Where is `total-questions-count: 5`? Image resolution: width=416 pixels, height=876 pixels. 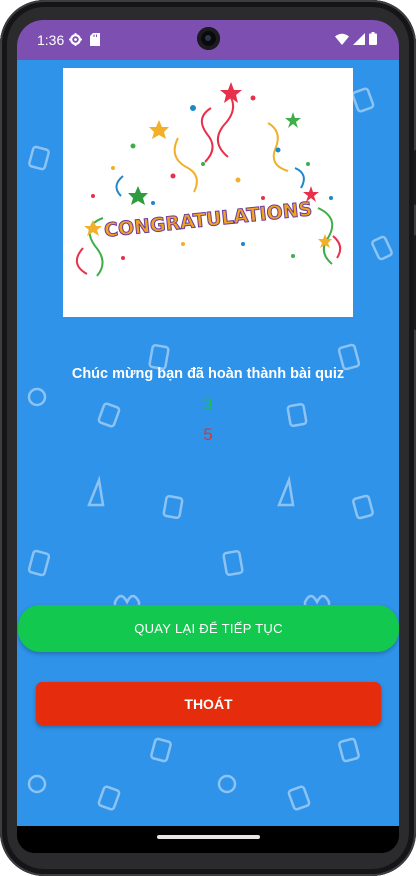 total-questions-count: 5 is located at coordinates (208, 434).